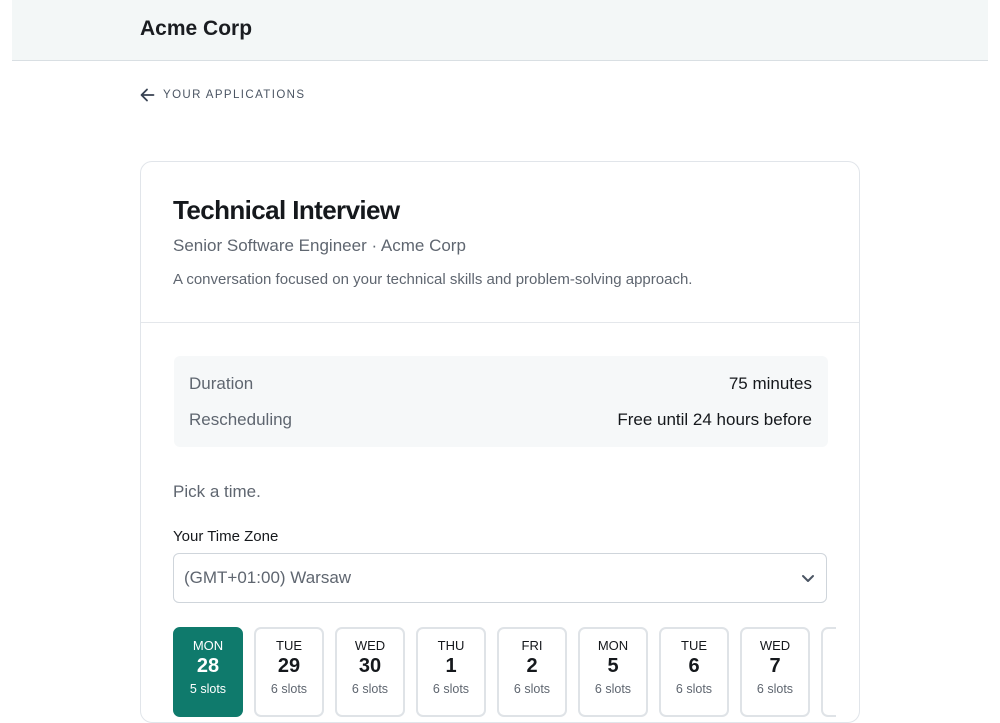  What do you see at coordinates (775, 666) in the screenshot?
I see `day-number: 7` at bounding box center [775, 666].